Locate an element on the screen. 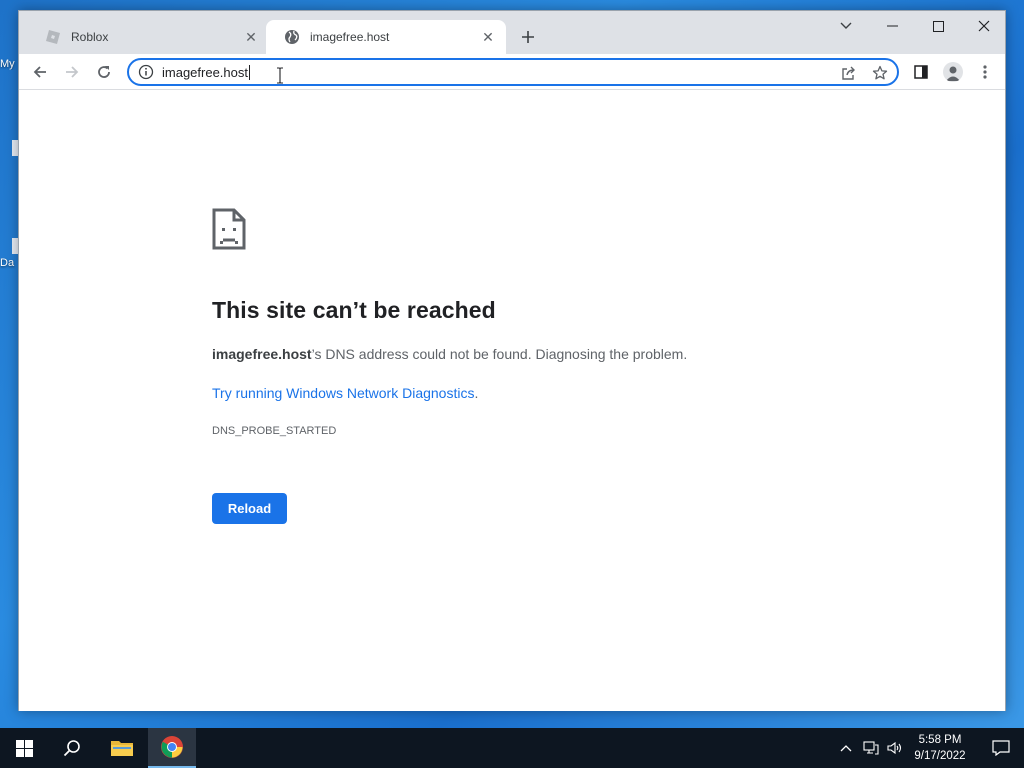  diagnostics-period: . is located at coordinates (476, 393).